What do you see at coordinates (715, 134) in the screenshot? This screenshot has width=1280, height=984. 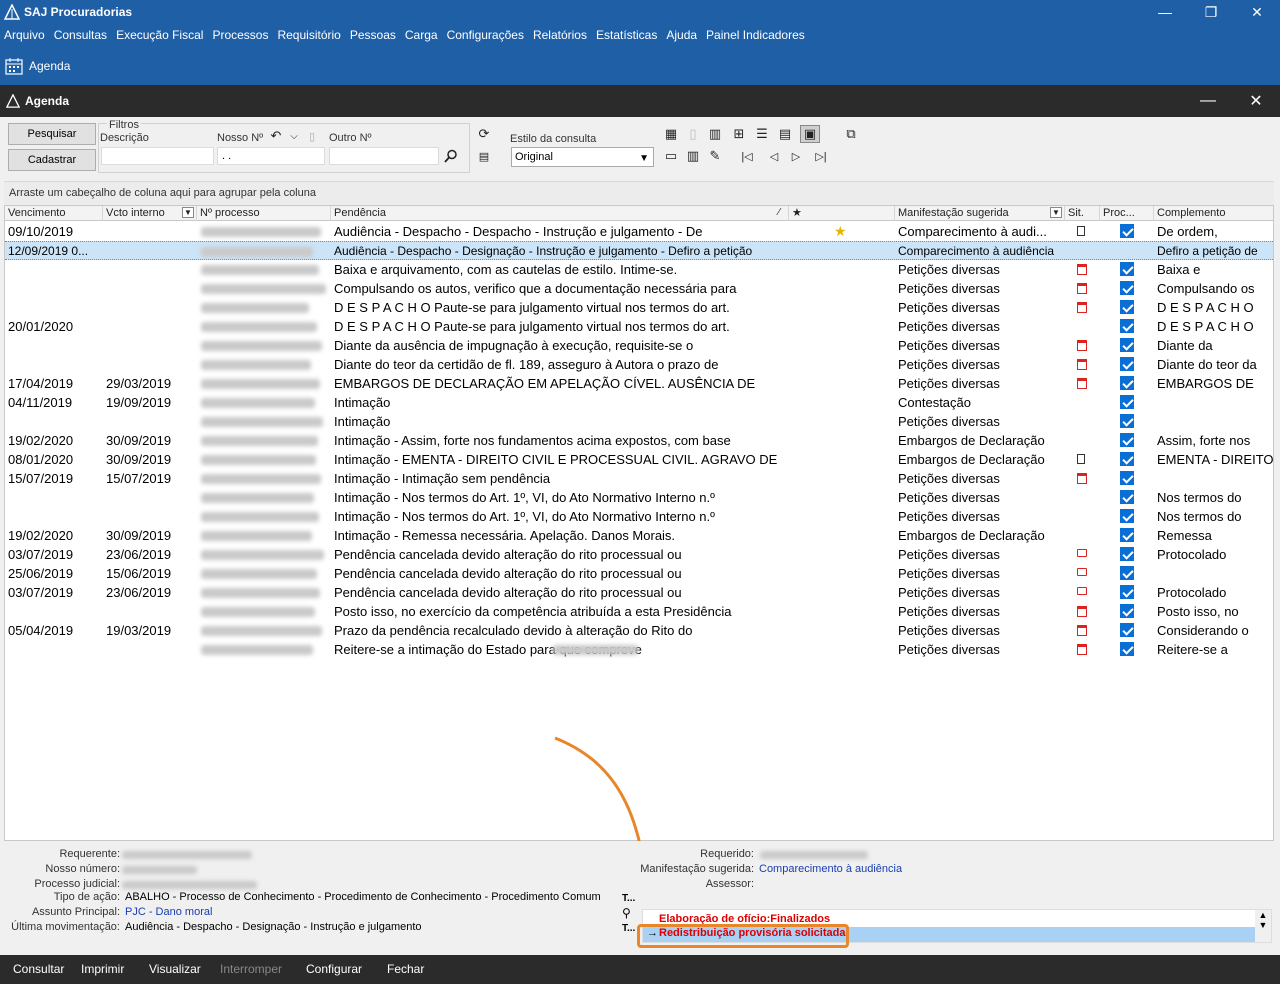 I see `columns-icon: ▥` at bounding box center [715, 134].